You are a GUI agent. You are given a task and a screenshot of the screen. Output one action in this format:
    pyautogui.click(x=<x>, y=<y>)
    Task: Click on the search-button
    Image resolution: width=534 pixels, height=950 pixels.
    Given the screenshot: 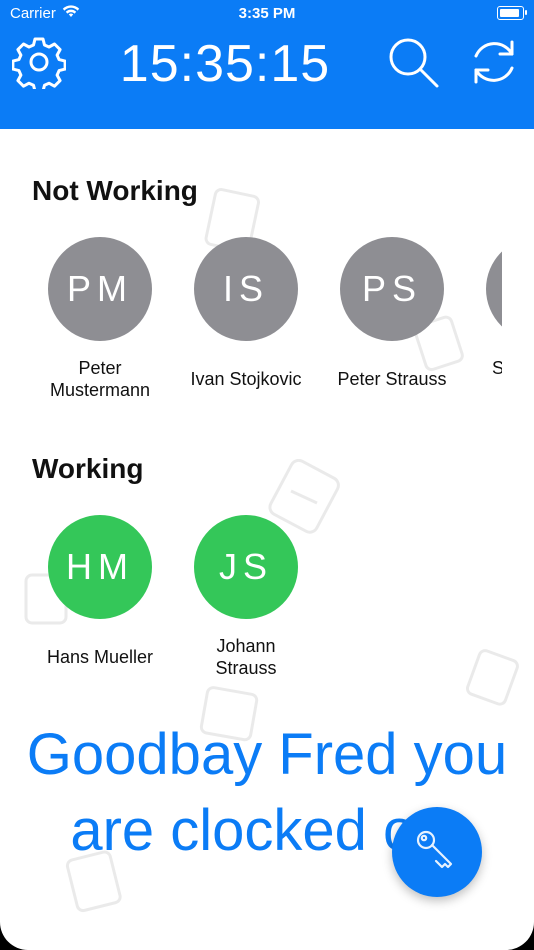 What is the action you would take?
    pyautogui.click(x=413, y=64)
    